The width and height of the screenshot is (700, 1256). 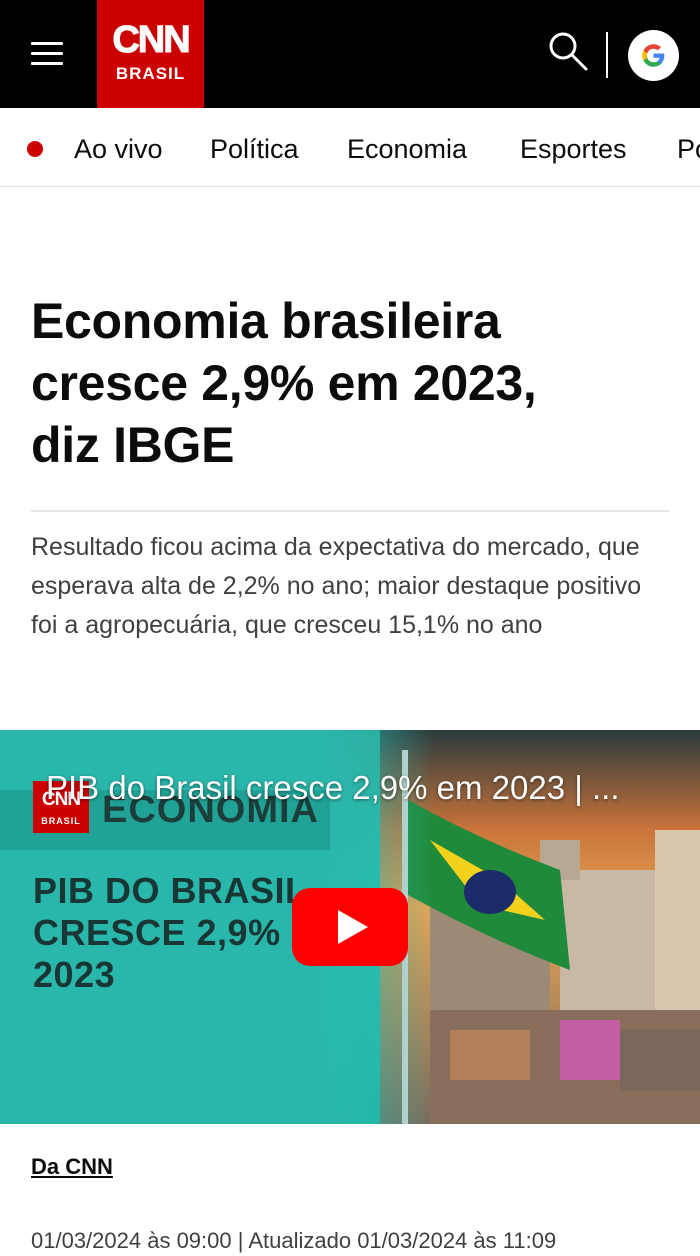 I want to click on video-logo-brasil-text: BRASIL, so click(x=61, y=821).